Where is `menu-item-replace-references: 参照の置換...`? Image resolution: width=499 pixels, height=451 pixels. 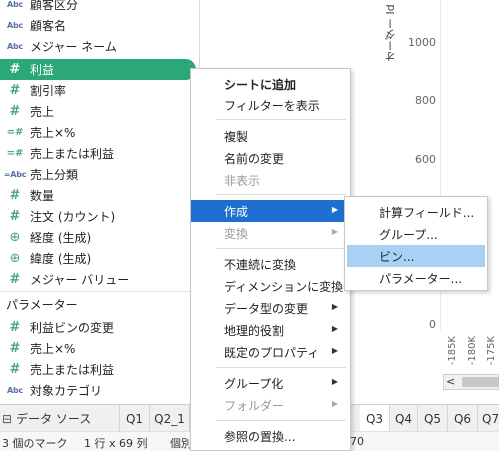 menu-item-replace-references: 参照の置換... is located at coordinates (270, 436).